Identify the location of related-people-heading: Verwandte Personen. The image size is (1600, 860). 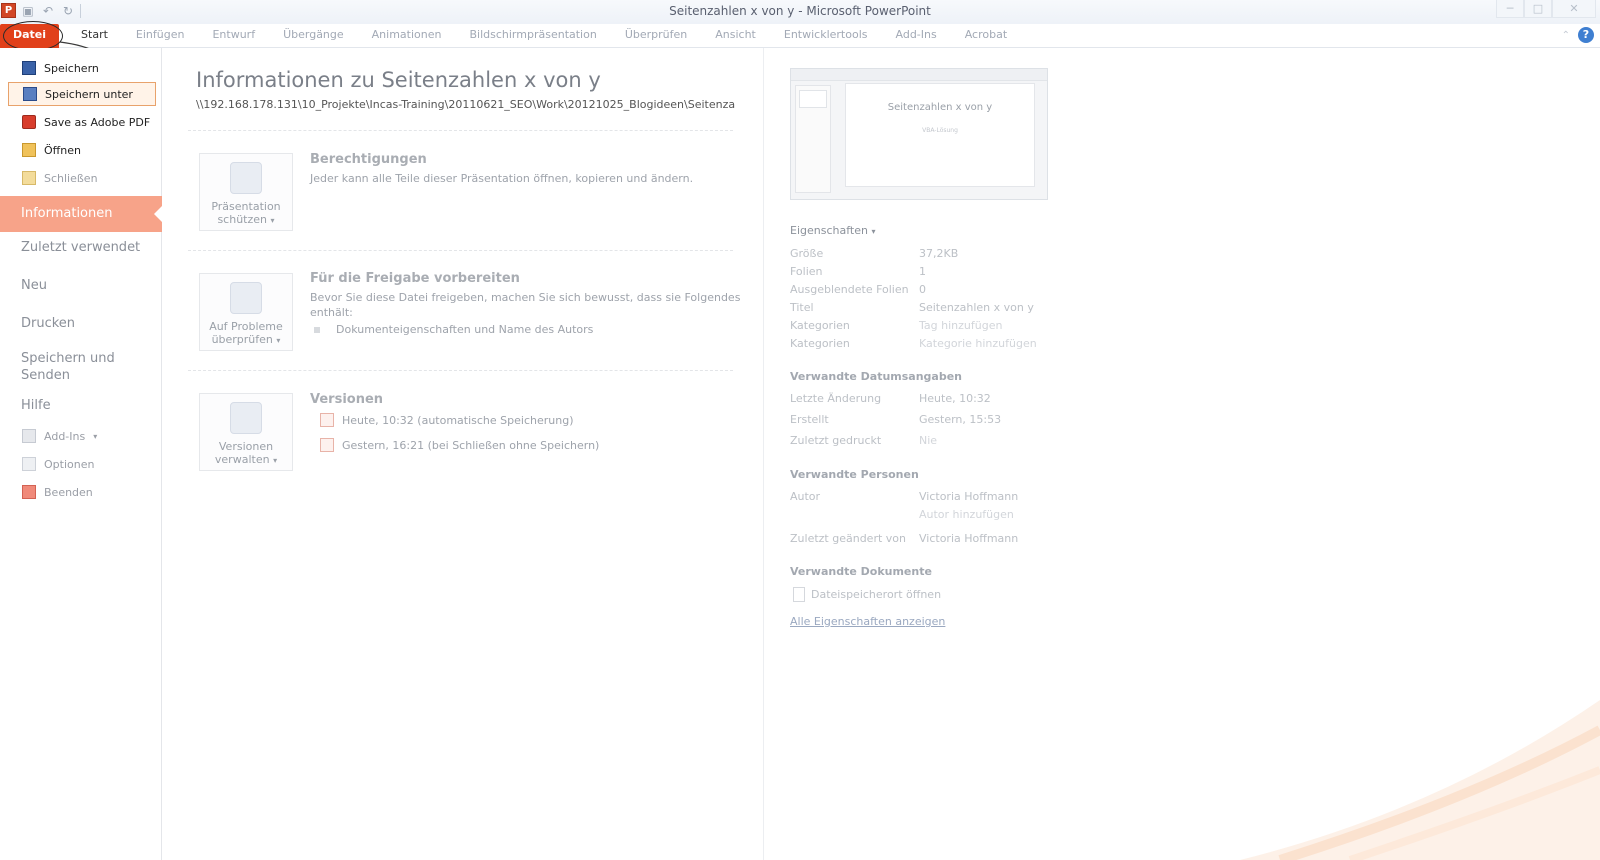
(854, 474).